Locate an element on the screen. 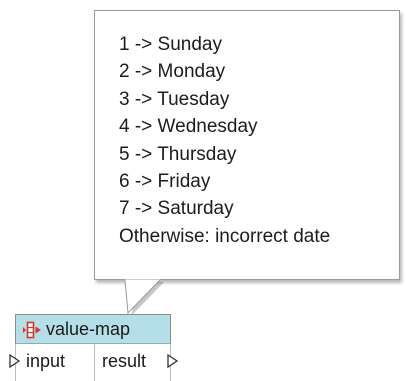 The height and width of the screenshot is (381, 406). component-ports: input result is located at coordinates (93, 362).